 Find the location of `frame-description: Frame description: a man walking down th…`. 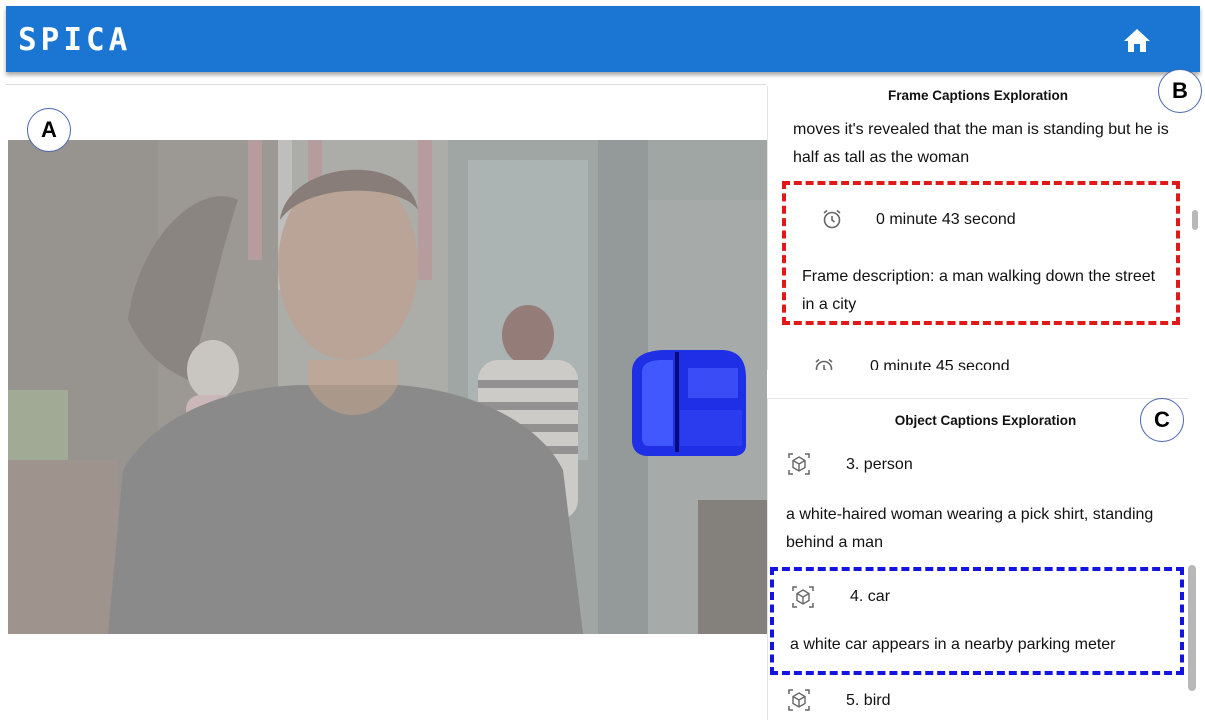

frame-description: Frame description: a man walking down th… is located at coordinates (979, 290).